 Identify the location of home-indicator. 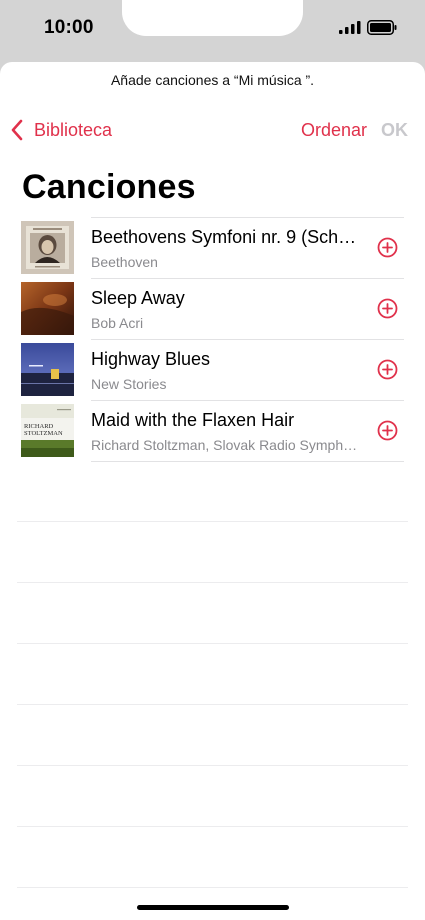
(213, 907).